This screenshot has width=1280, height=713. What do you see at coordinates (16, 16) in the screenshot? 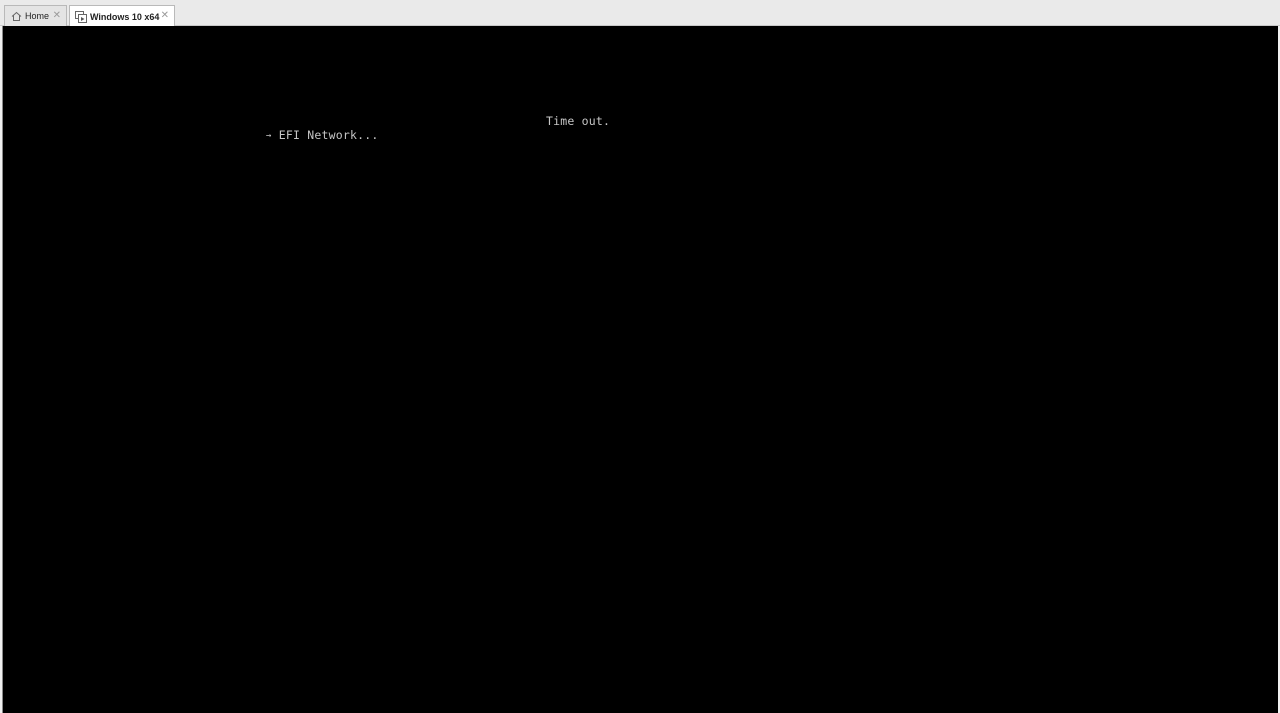
I see `home-icon` at bounding box center [16, 16].